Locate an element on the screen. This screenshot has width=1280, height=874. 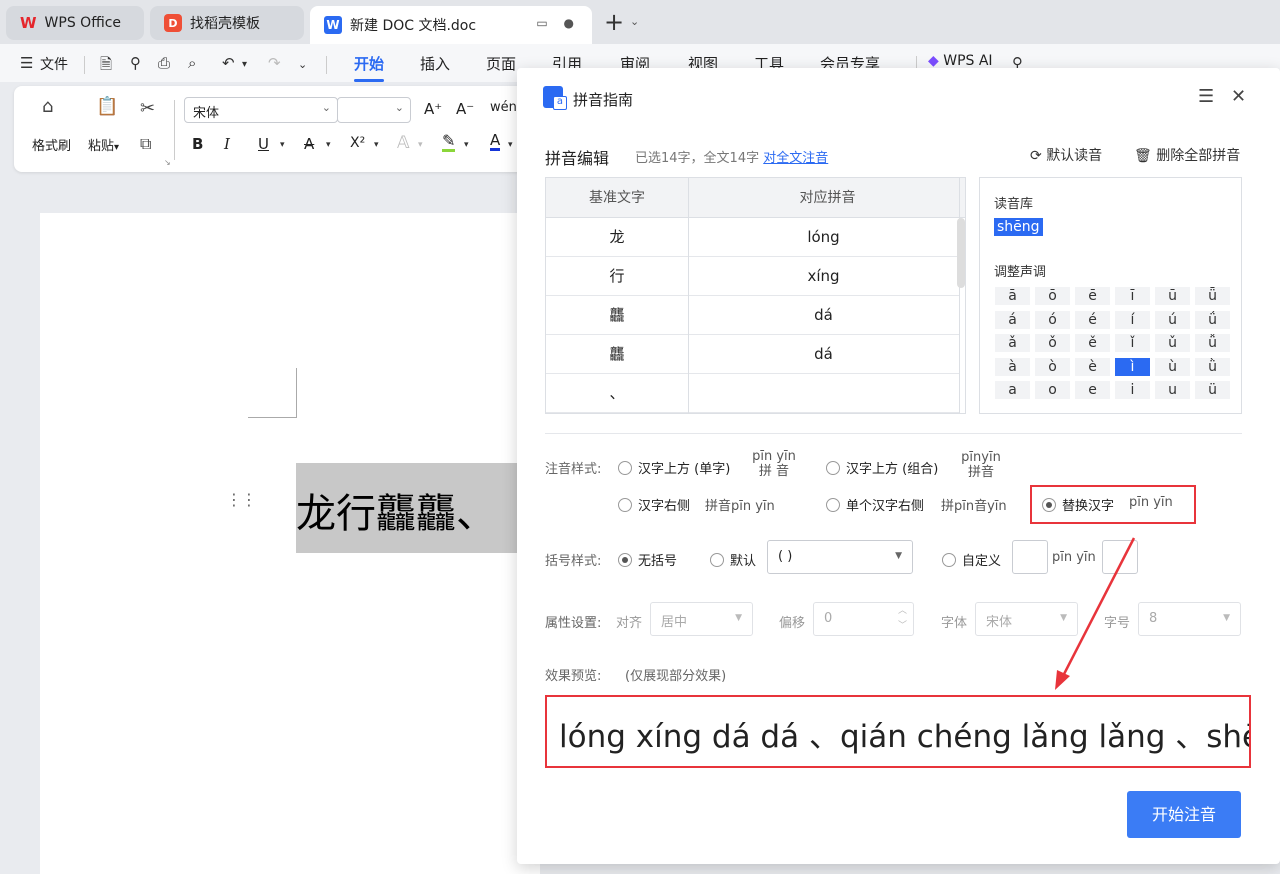
grow-font-button: A⁺ is located at coordinates (433, 109).